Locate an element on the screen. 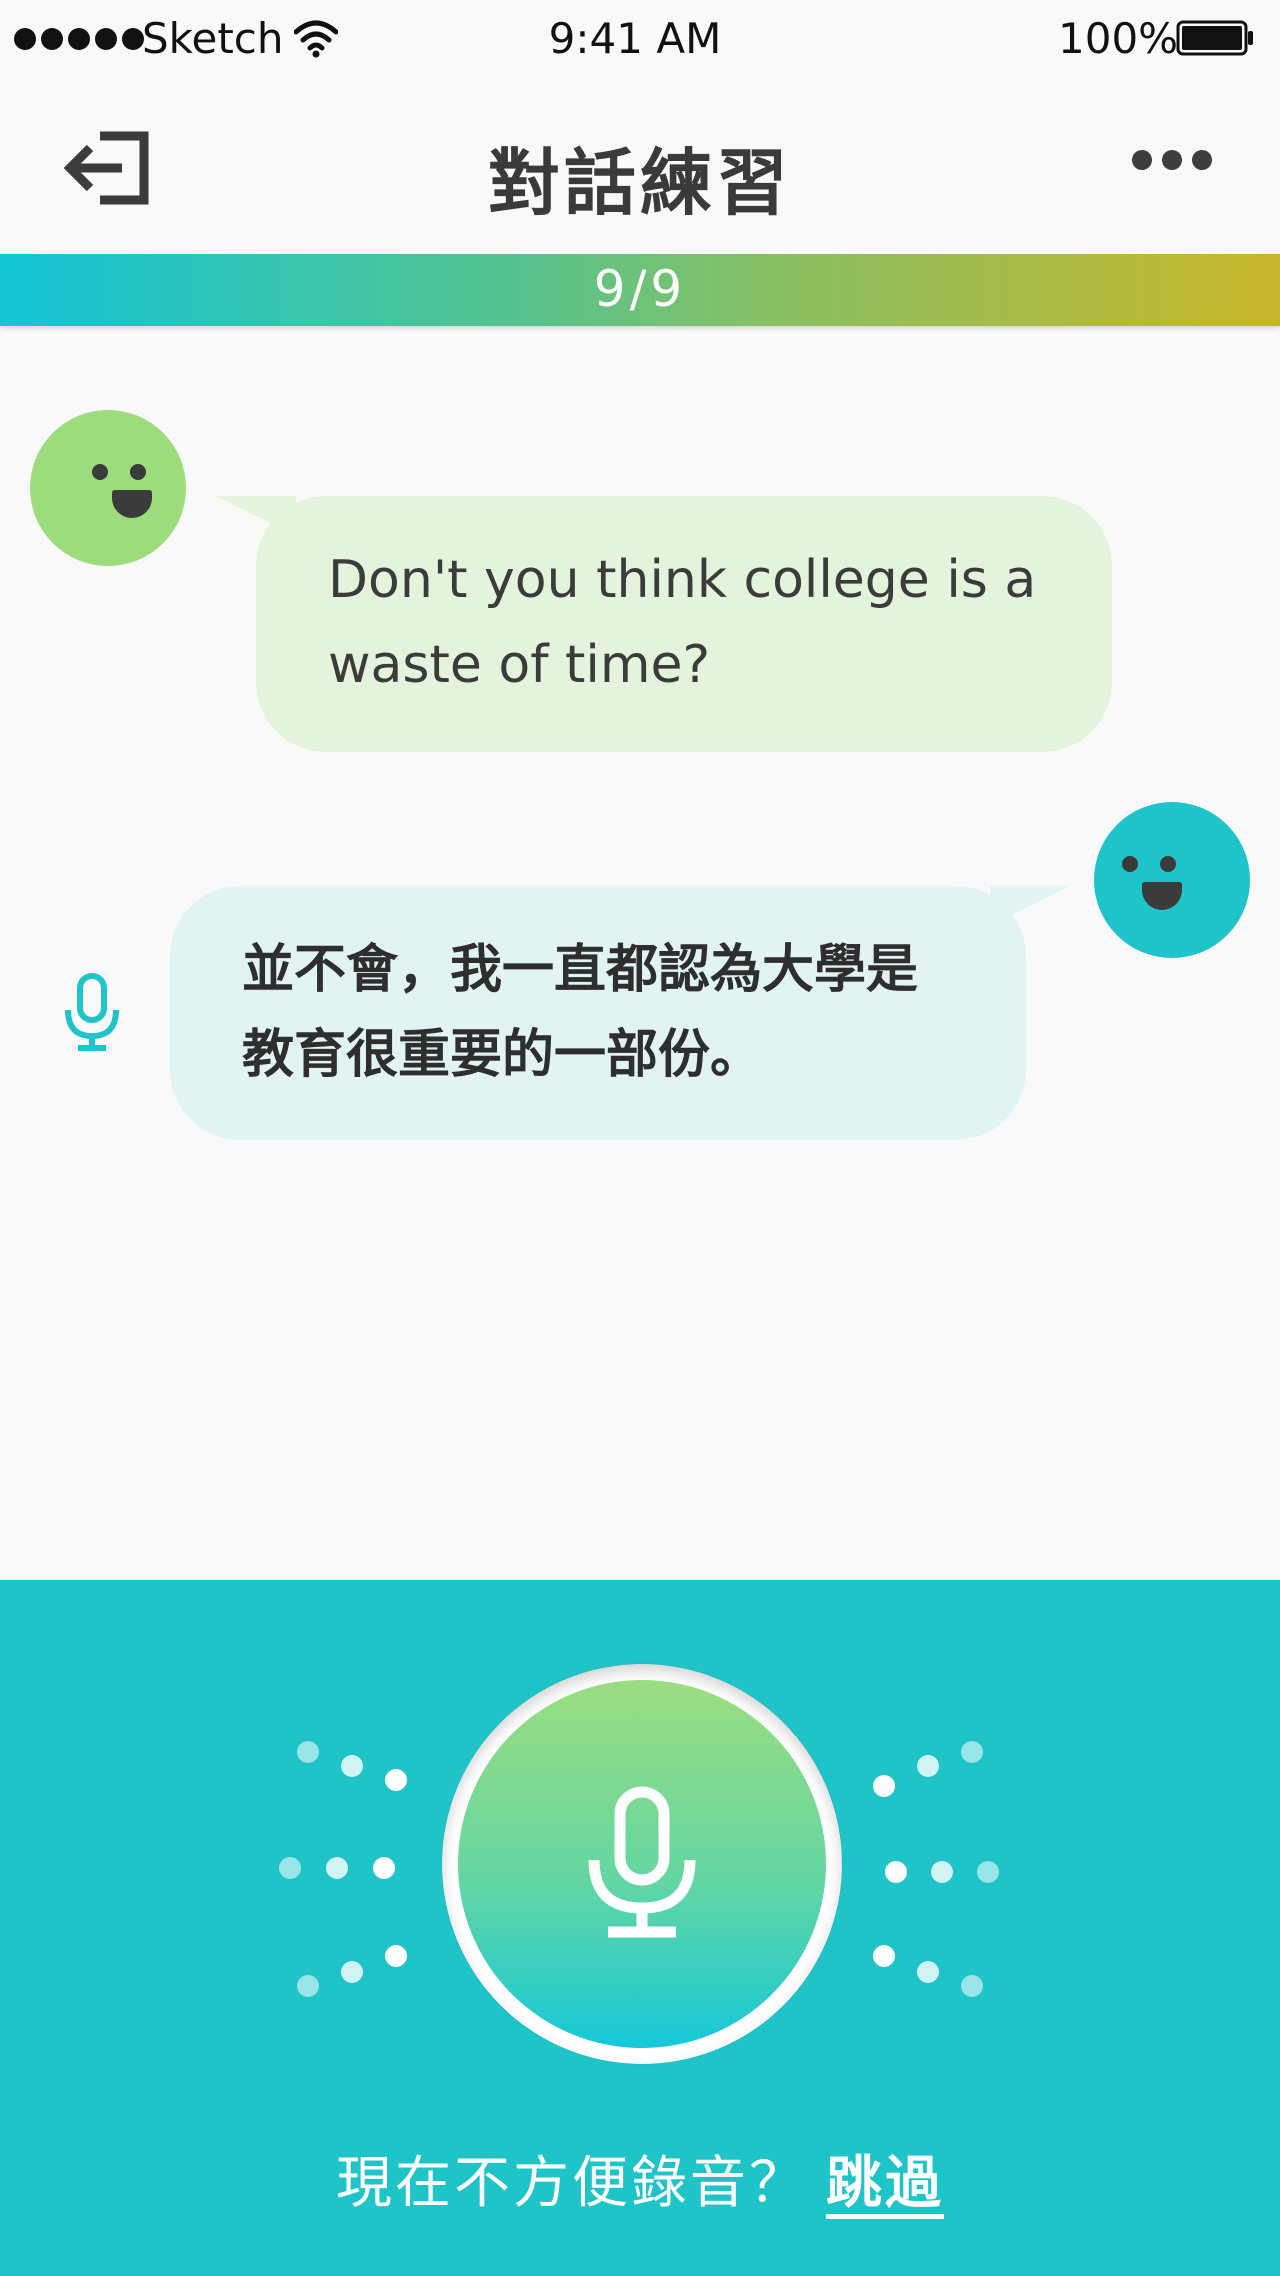 This screenshot has height=2276, width=1280. page-title: 對話練習 is located at coordinates (639, 183).